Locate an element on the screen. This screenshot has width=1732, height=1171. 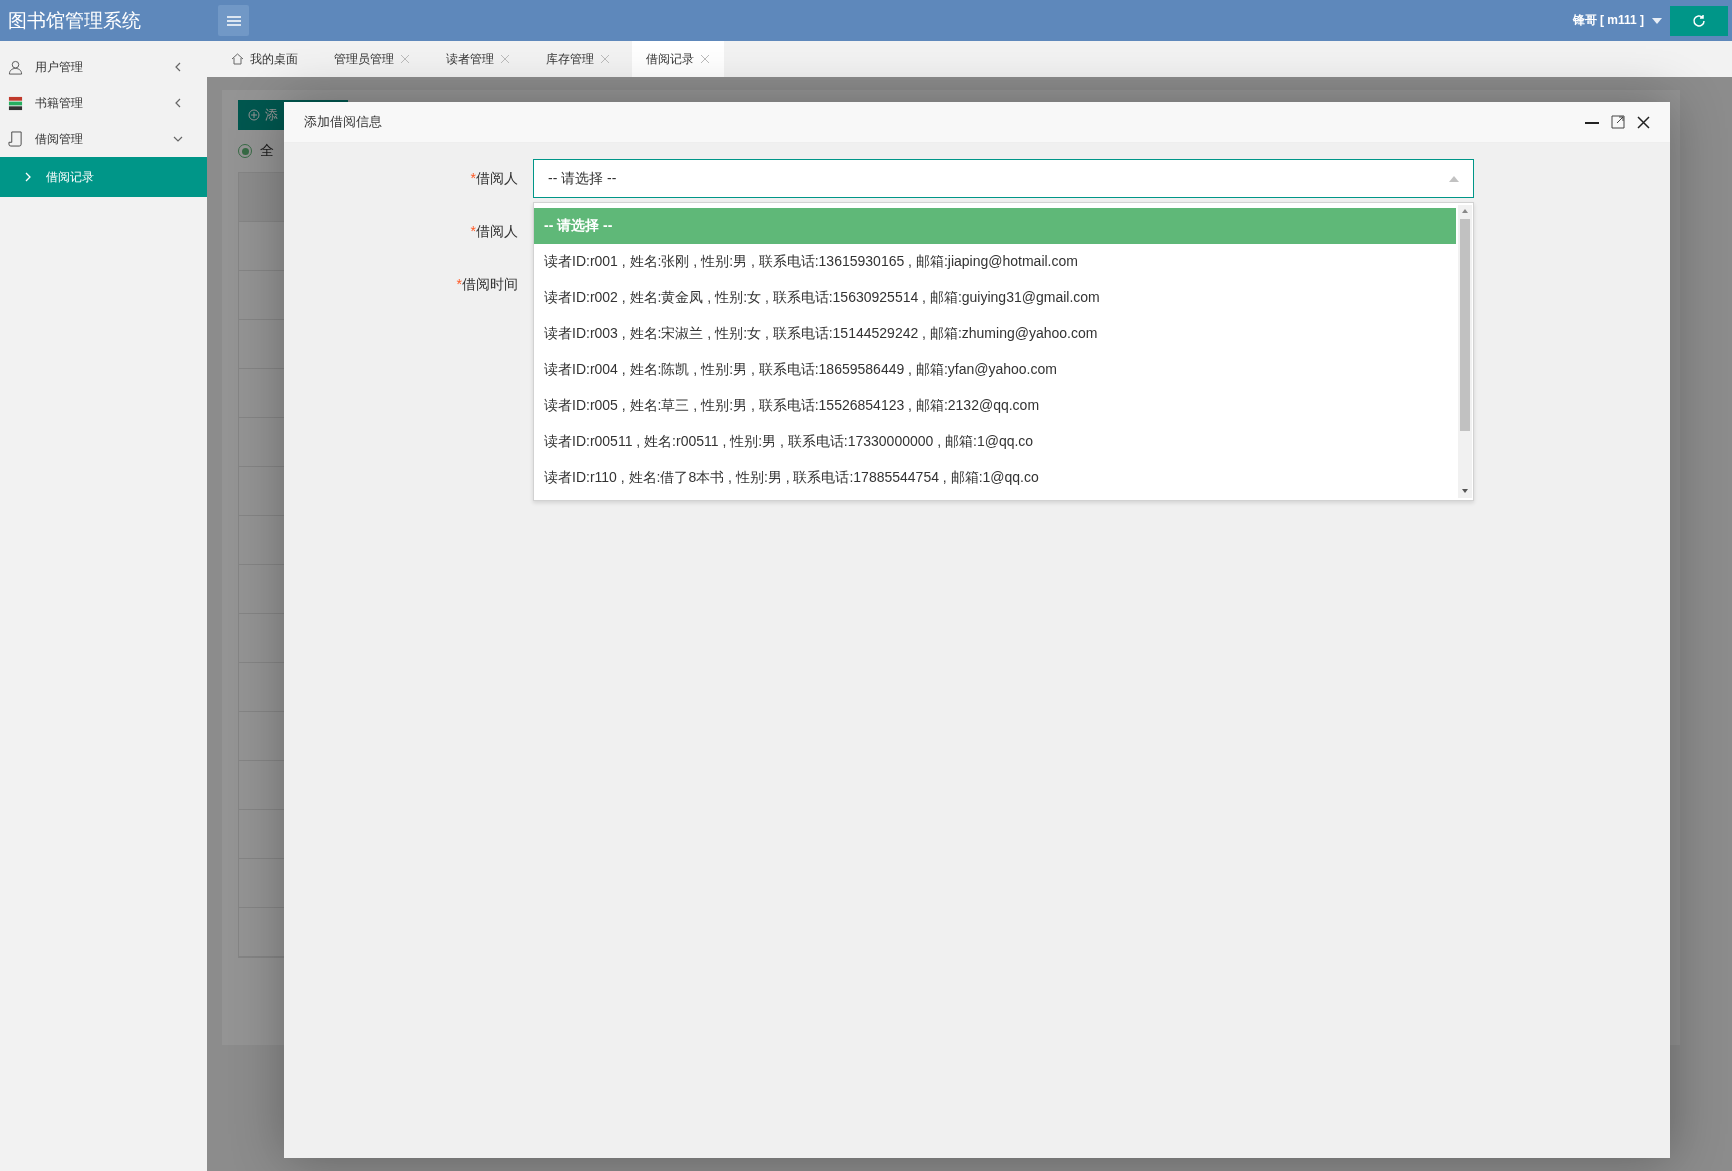
radio-label: 全 is located at coordinates (267, 151).